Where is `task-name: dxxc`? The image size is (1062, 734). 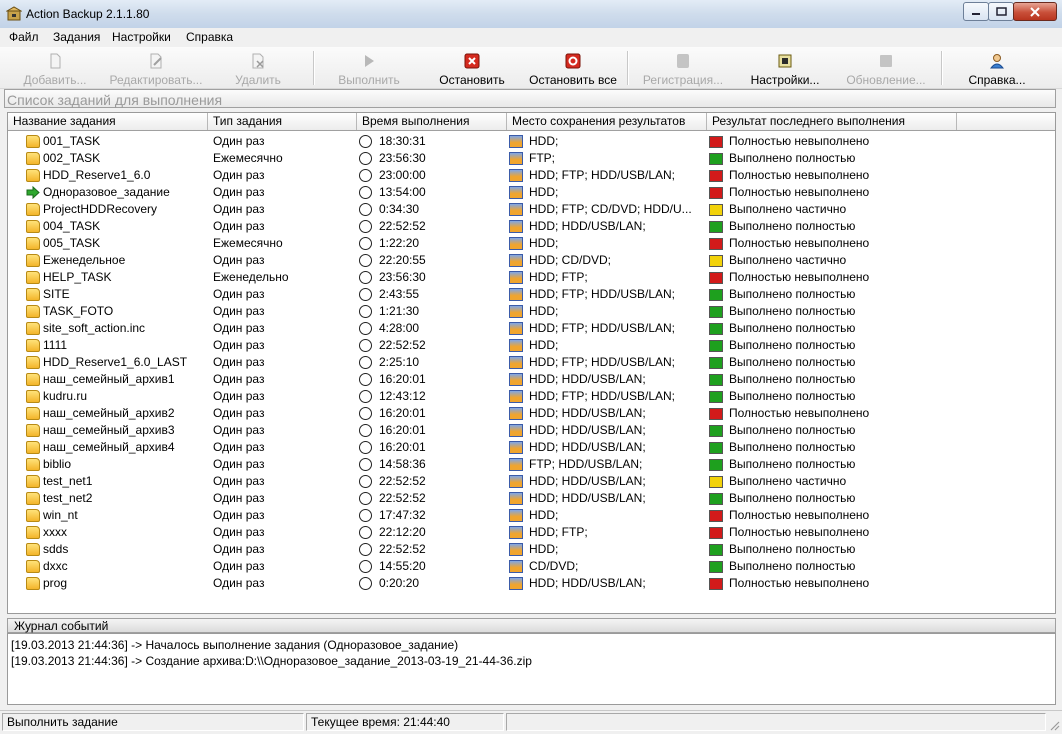
task-name: dxxc is located at coordinates (55, 566).